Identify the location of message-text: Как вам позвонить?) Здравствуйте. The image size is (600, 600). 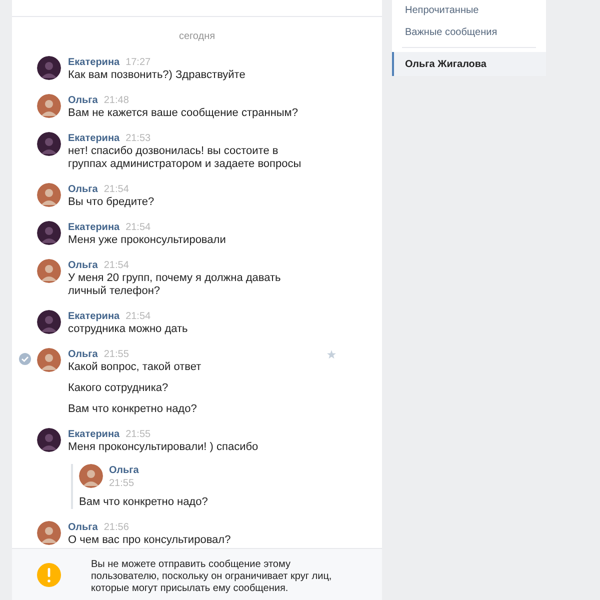
(157, 75).